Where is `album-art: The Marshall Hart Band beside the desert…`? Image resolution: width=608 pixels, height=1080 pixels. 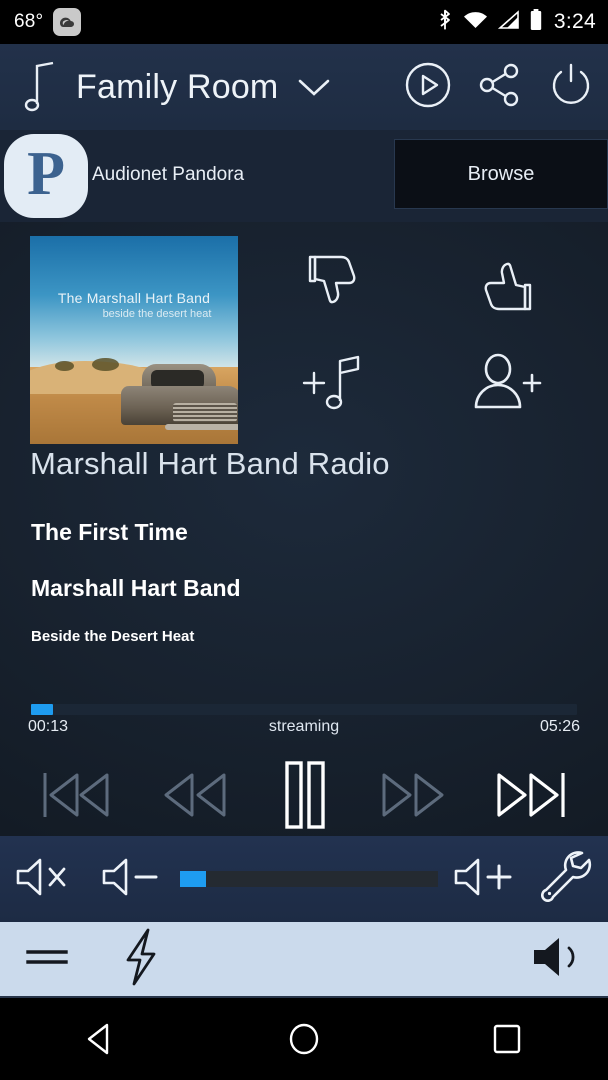 album-art: The Marshall Hart Band beside the desert… is located at coordinates (134, 340).